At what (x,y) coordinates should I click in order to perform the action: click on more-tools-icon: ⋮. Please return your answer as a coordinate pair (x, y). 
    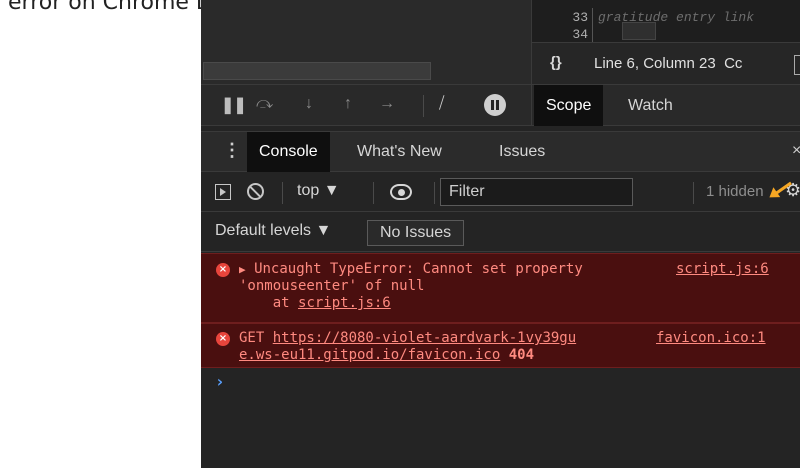
    Looking at the image, I should click on (232, 150).